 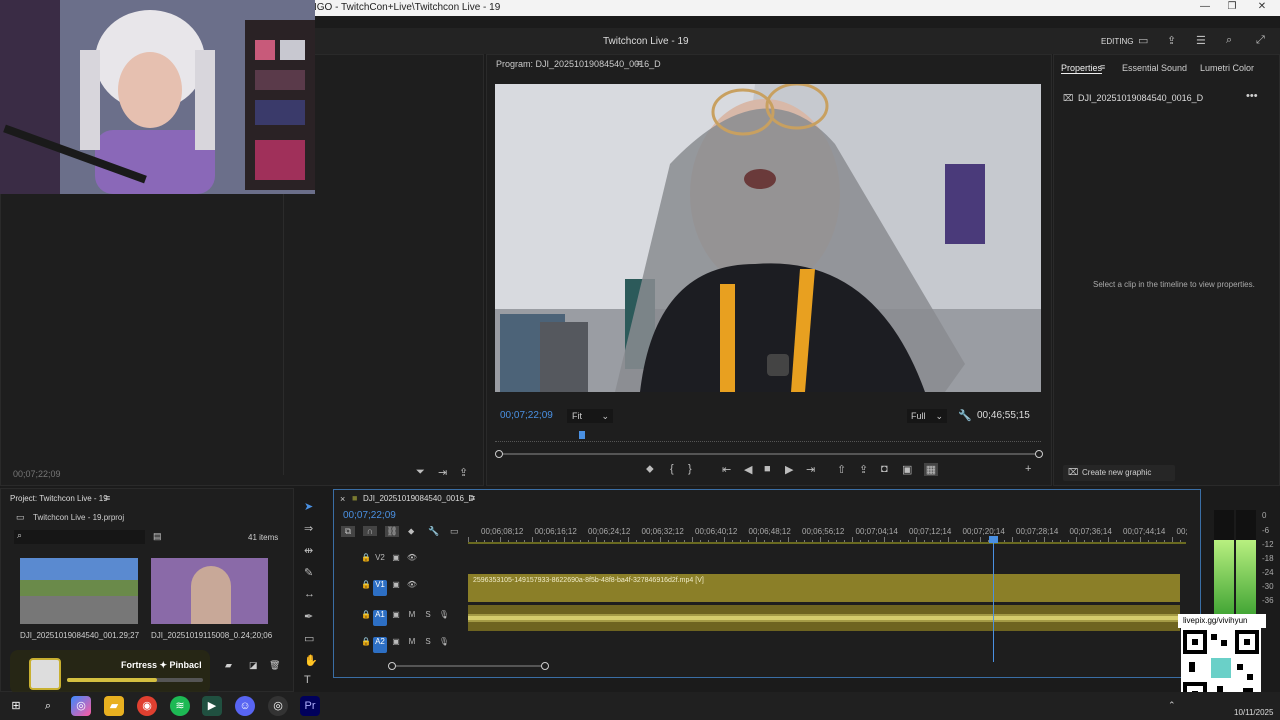 I want to click on linked-selection-icon: ⛓, so click(x=392, y=531).